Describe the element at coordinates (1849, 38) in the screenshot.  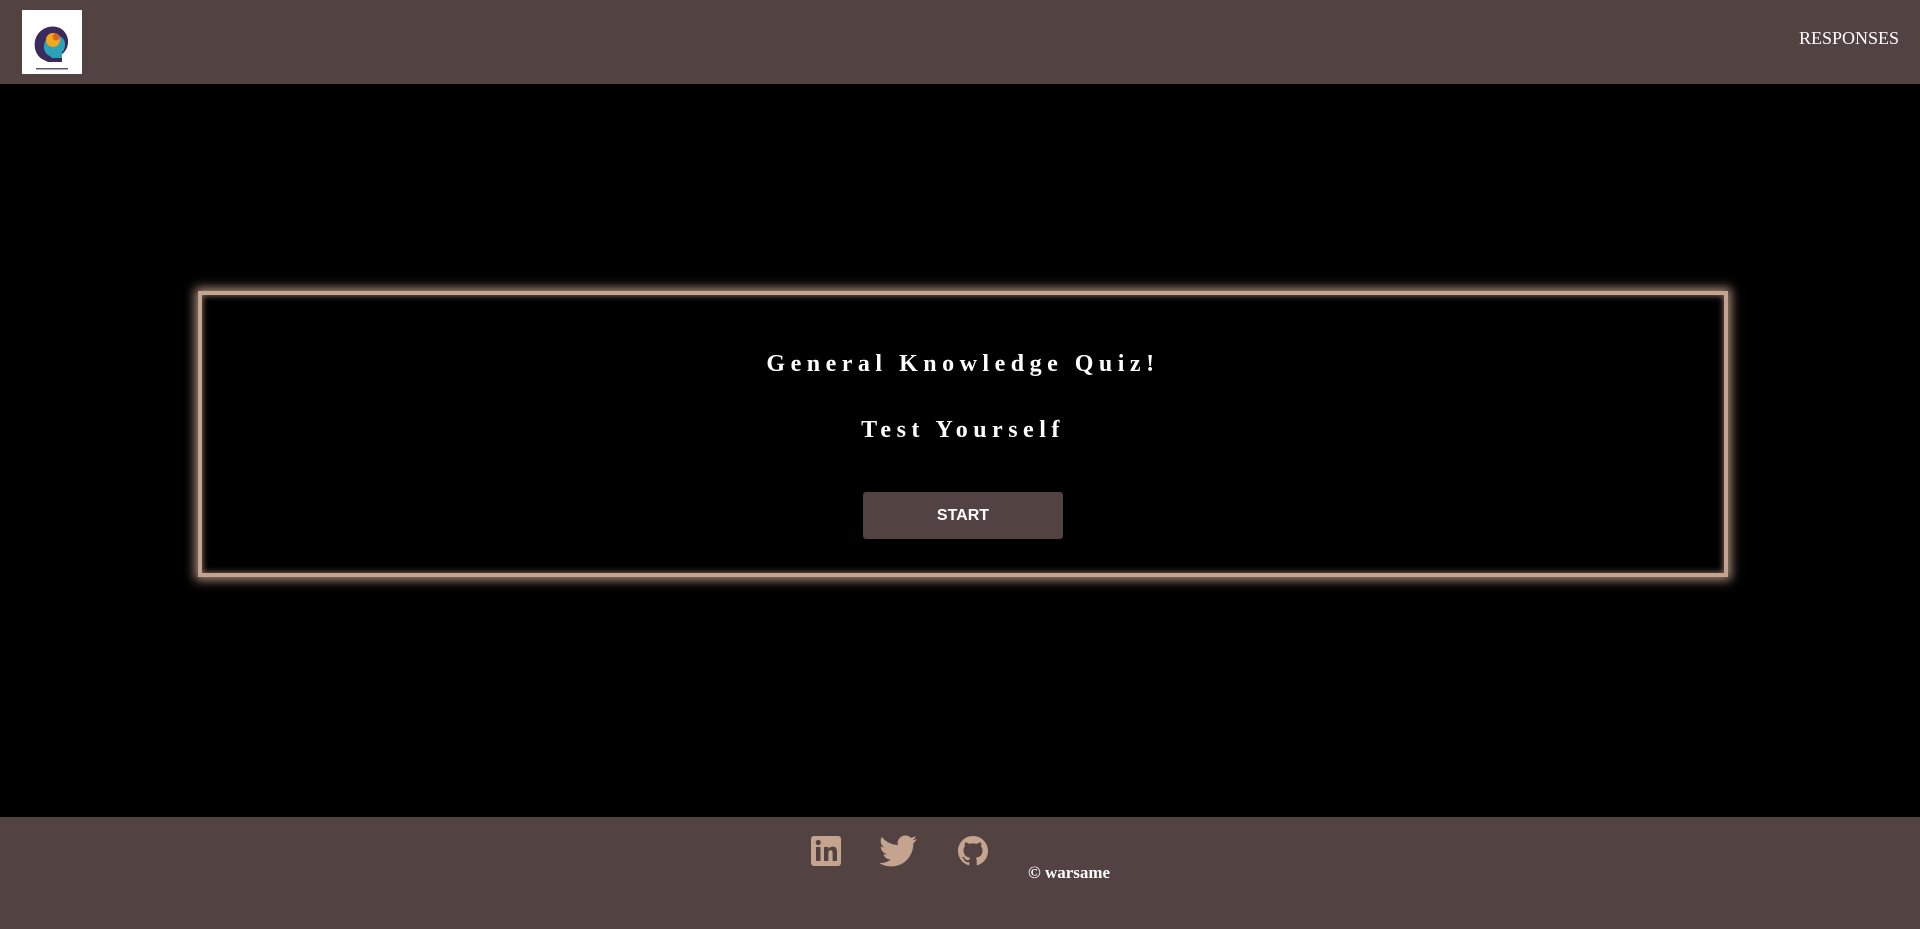
I see `responses-link: RESPONSES` at that location.